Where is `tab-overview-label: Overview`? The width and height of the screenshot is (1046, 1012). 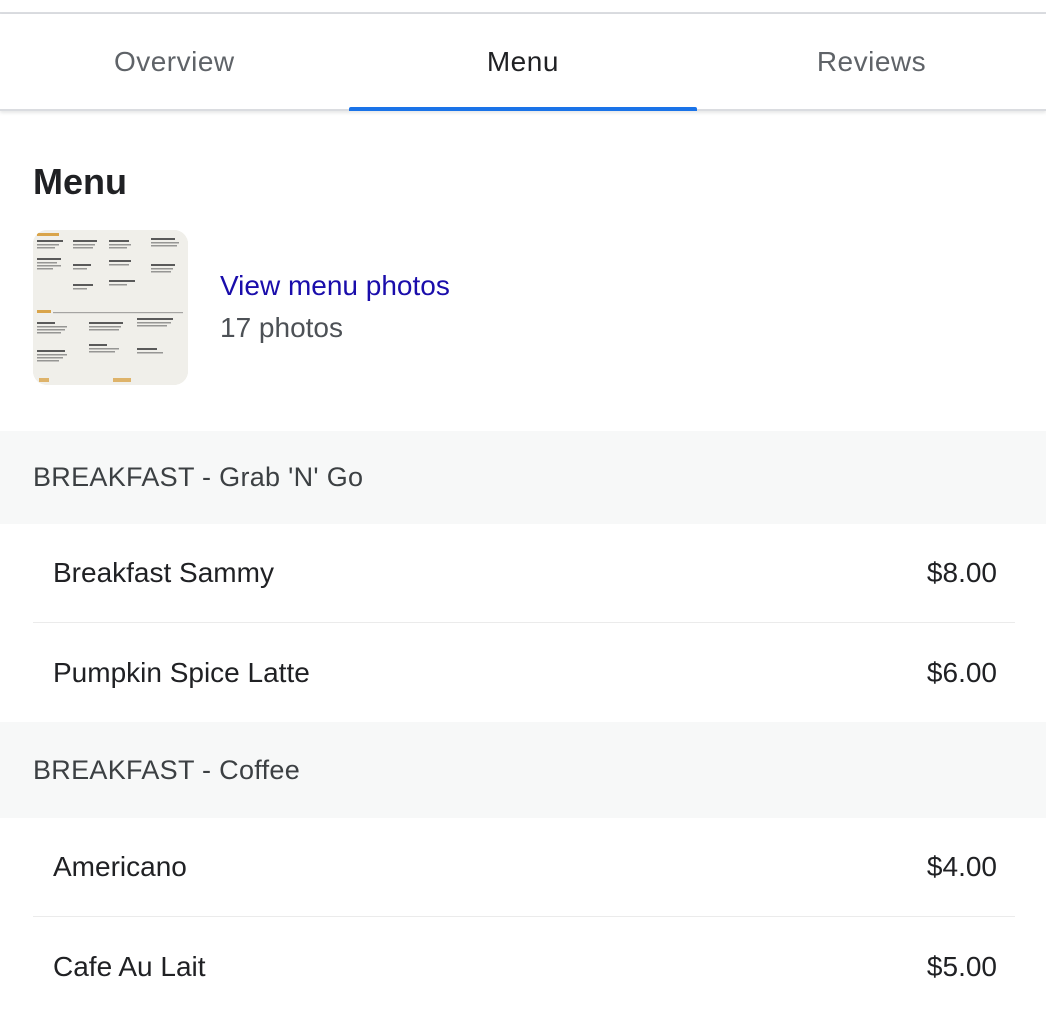 tab-overview-label: Overview is located at coordinates (174, 61).